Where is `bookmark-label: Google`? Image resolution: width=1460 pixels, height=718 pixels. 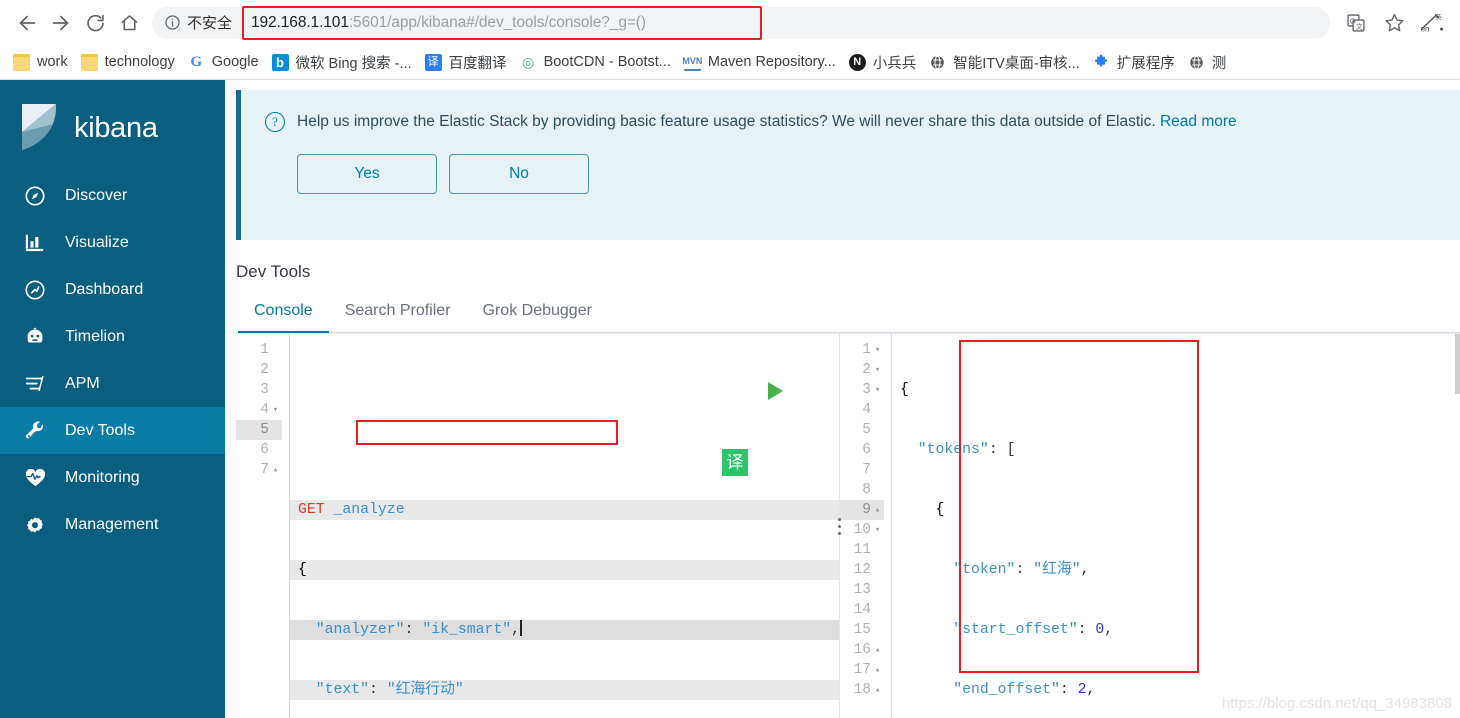
bookmark-label: Google is located at coordinates (235, 62).